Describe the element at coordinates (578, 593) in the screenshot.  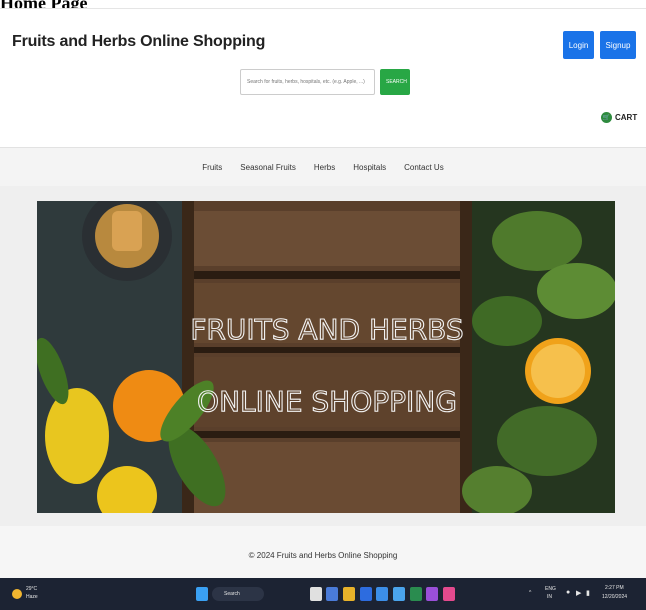
I see `volume-icon: ▶` at that location.